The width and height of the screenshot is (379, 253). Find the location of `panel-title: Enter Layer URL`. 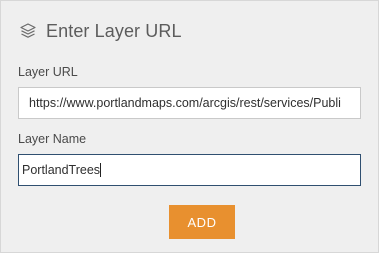

panel-title: Enter Layer URL is located at coordinates (114, 30).